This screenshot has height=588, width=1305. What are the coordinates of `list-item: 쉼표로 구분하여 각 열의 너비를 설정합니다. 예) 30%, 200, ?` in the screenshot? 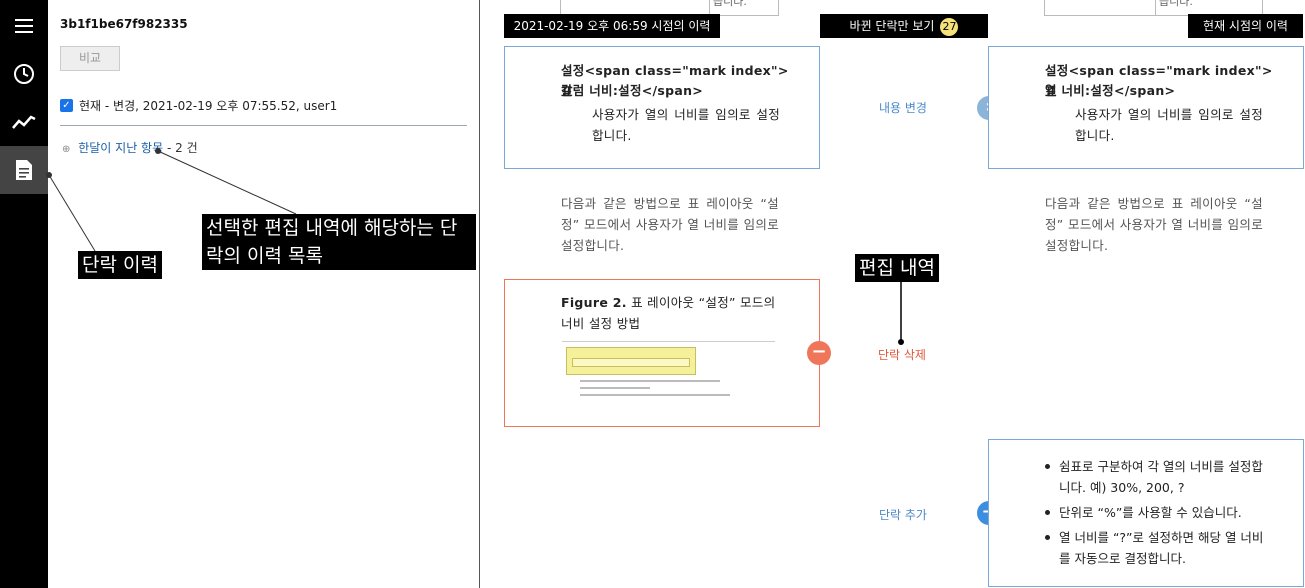 It's located at (1154, 477).